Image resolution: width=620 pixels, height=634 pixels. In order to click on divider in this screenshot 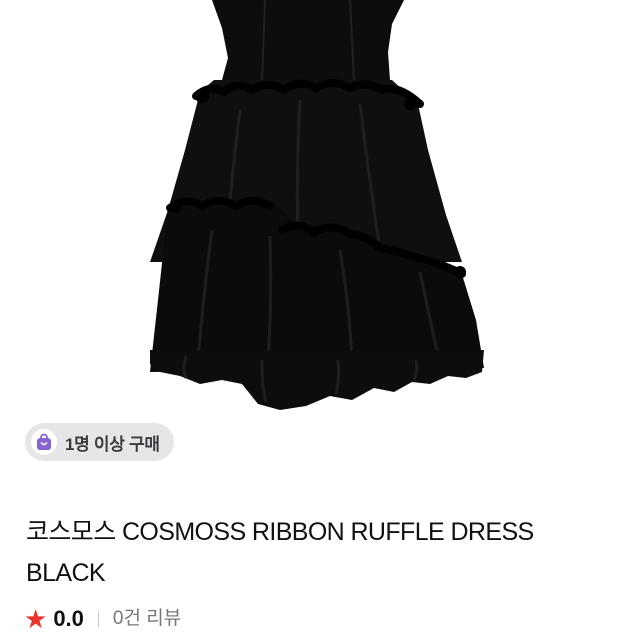, I will do `click(98, 619)`.